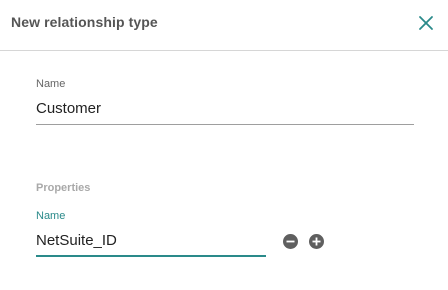 The height and width of the screenshot is (290, 448). Describe the element at coordinates (84, 22) in the screenshot. I see `dialog-title: New relationship type` at that location.